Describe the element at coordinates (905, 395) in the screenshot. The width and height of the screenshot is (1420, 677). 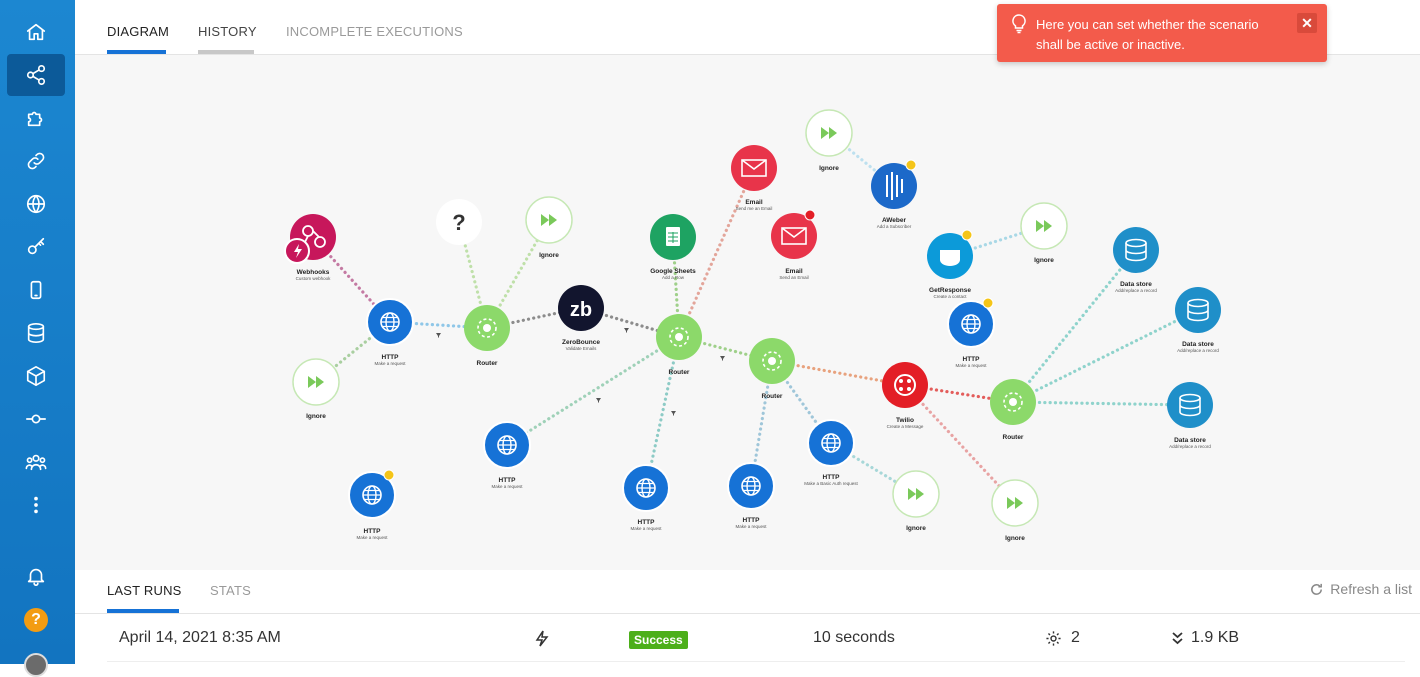
I see `twilio-module: Twilio Create a Message` at that location.